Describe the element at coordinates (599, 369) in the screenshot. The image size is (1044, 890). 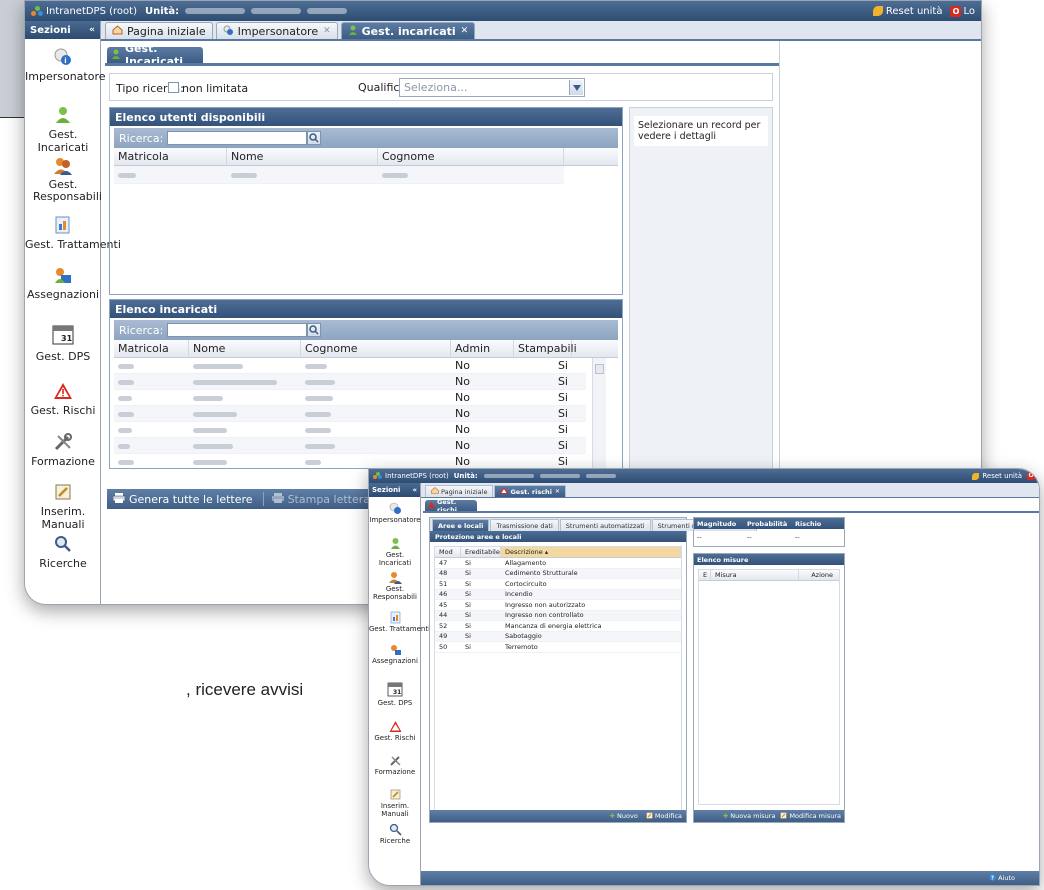
I see `scroll-thumb` at that location.